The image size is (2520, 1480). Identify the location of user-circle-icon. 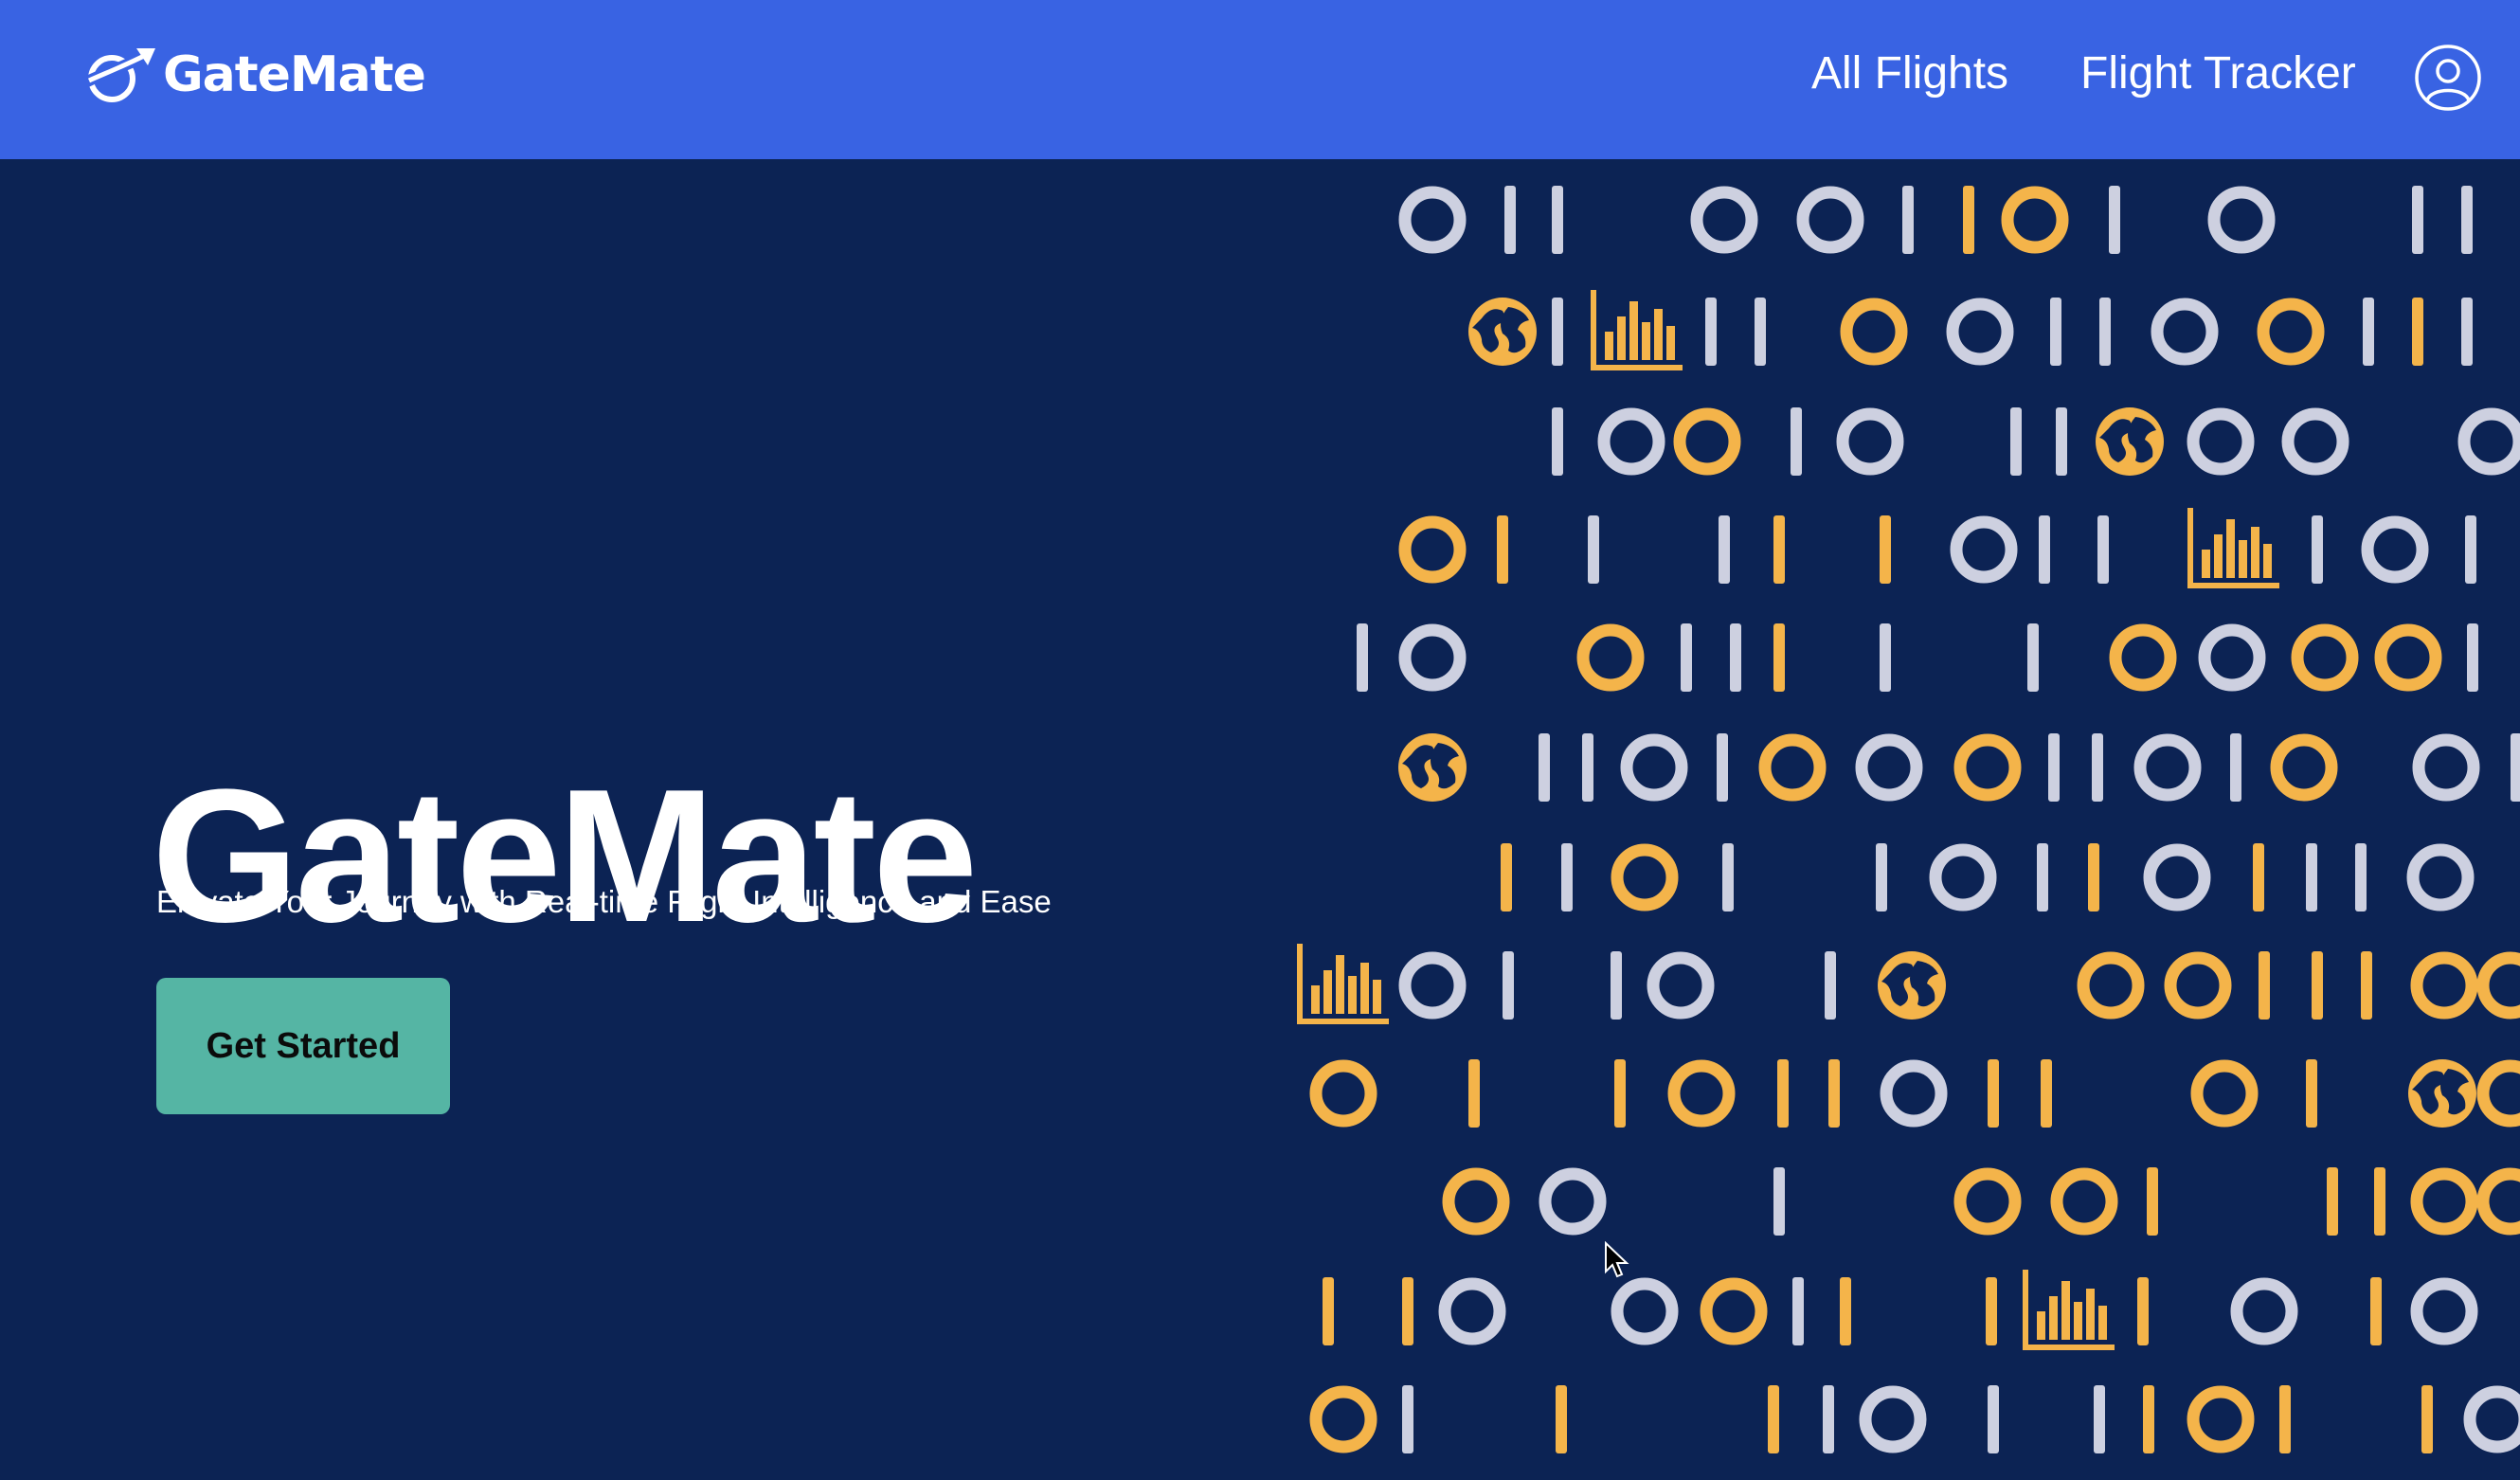
(2448, 78).